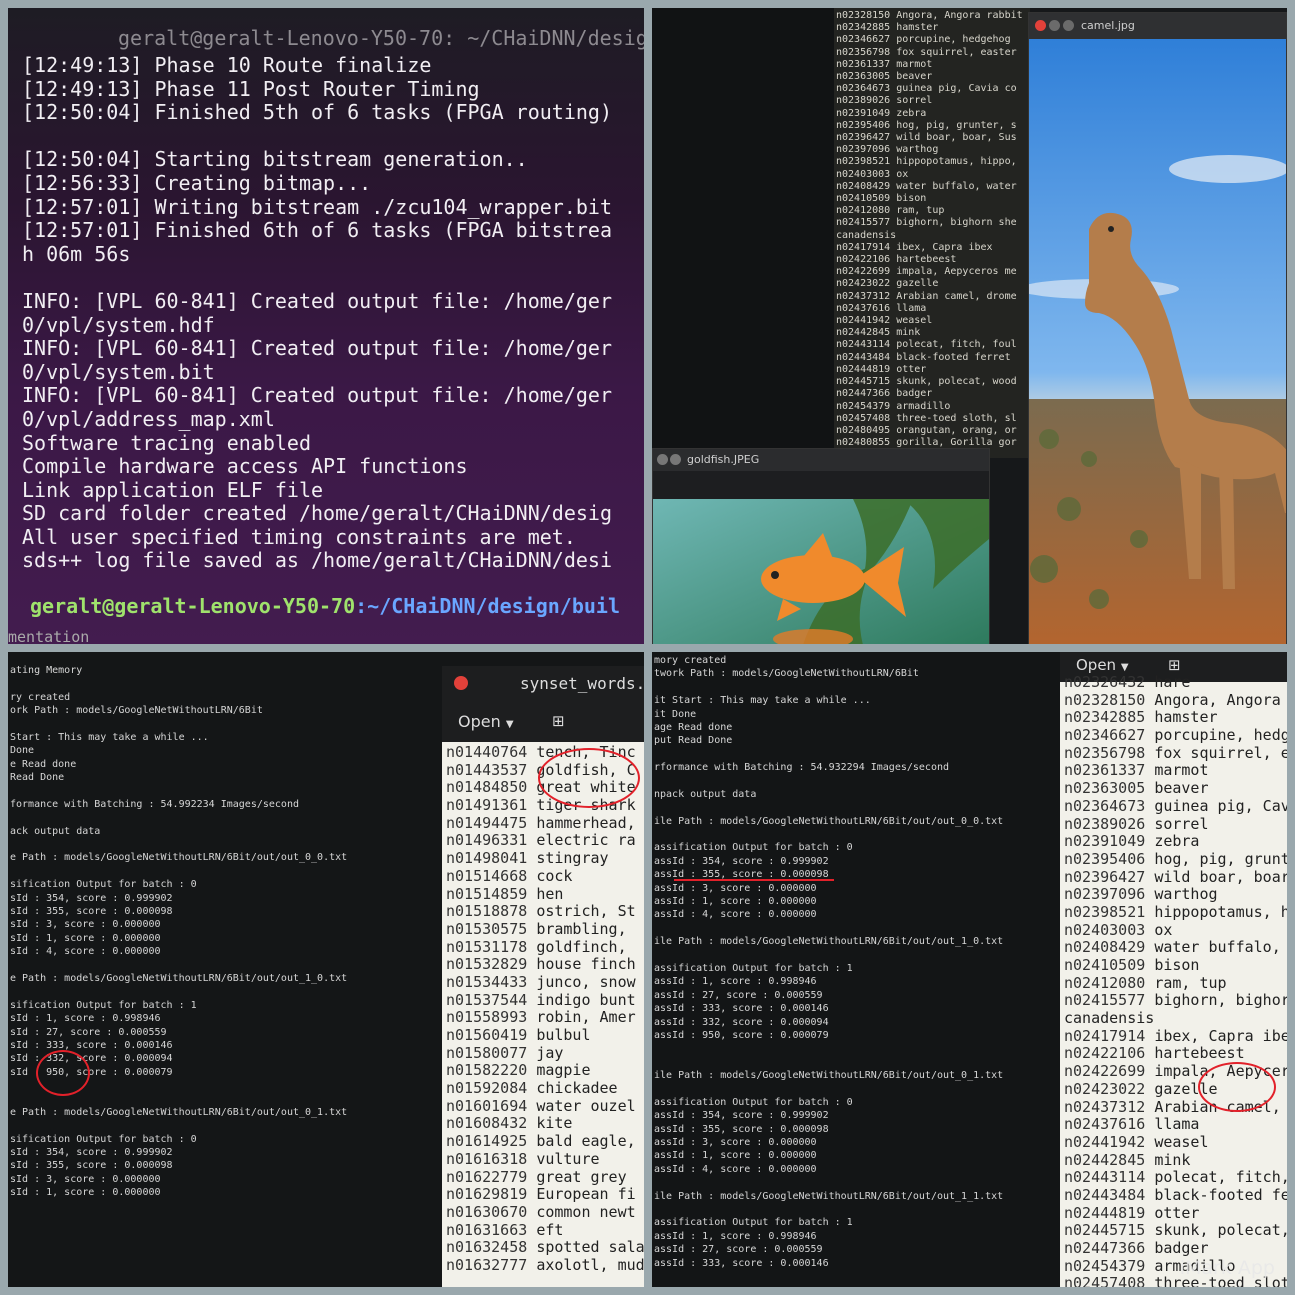  I want to click on synset-row: n01622779 great grey, so click(545, 1177).